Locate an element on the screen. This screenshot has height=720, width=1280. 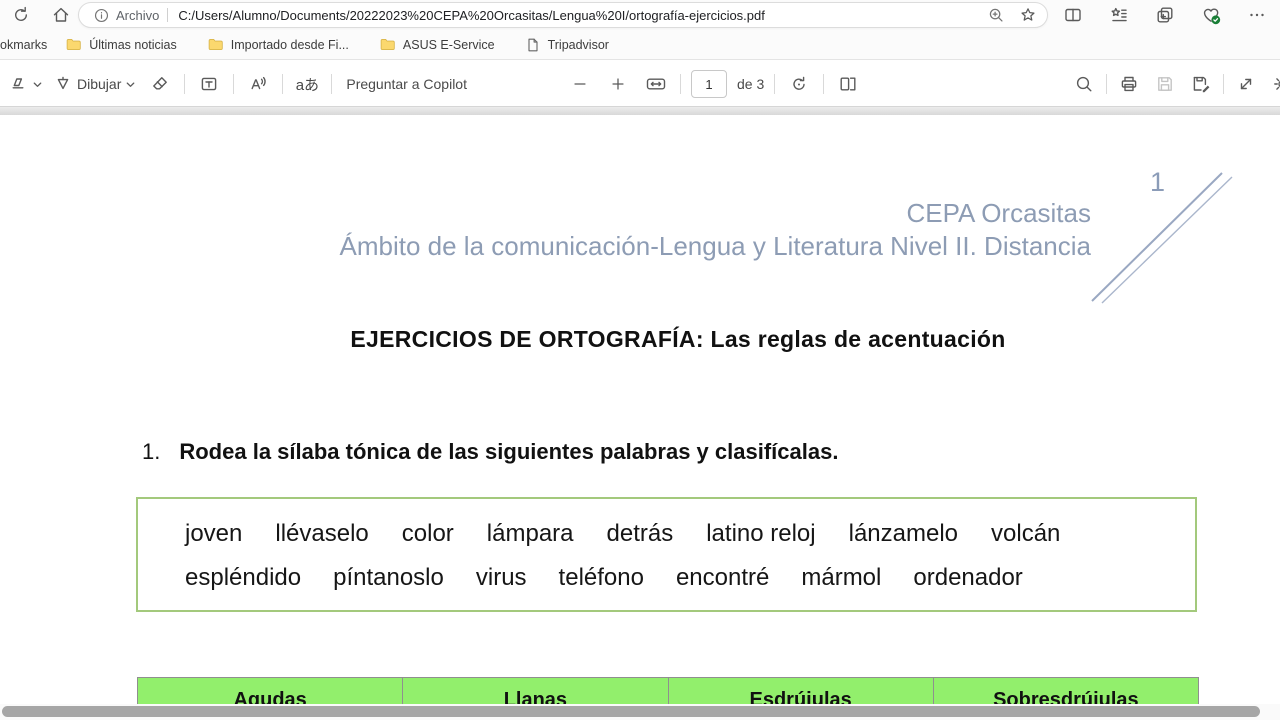
bookmark-folder-ultimas-noticias: Últimas noticias is located at coordinates (121, 44).